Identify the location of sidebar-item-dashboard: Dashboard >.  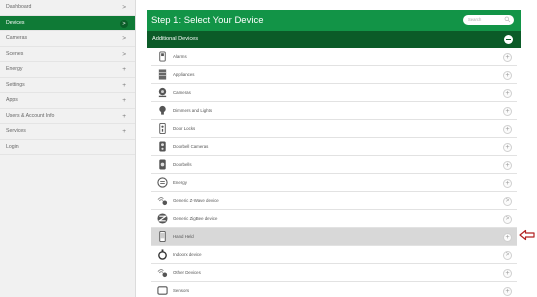
(67, 8).